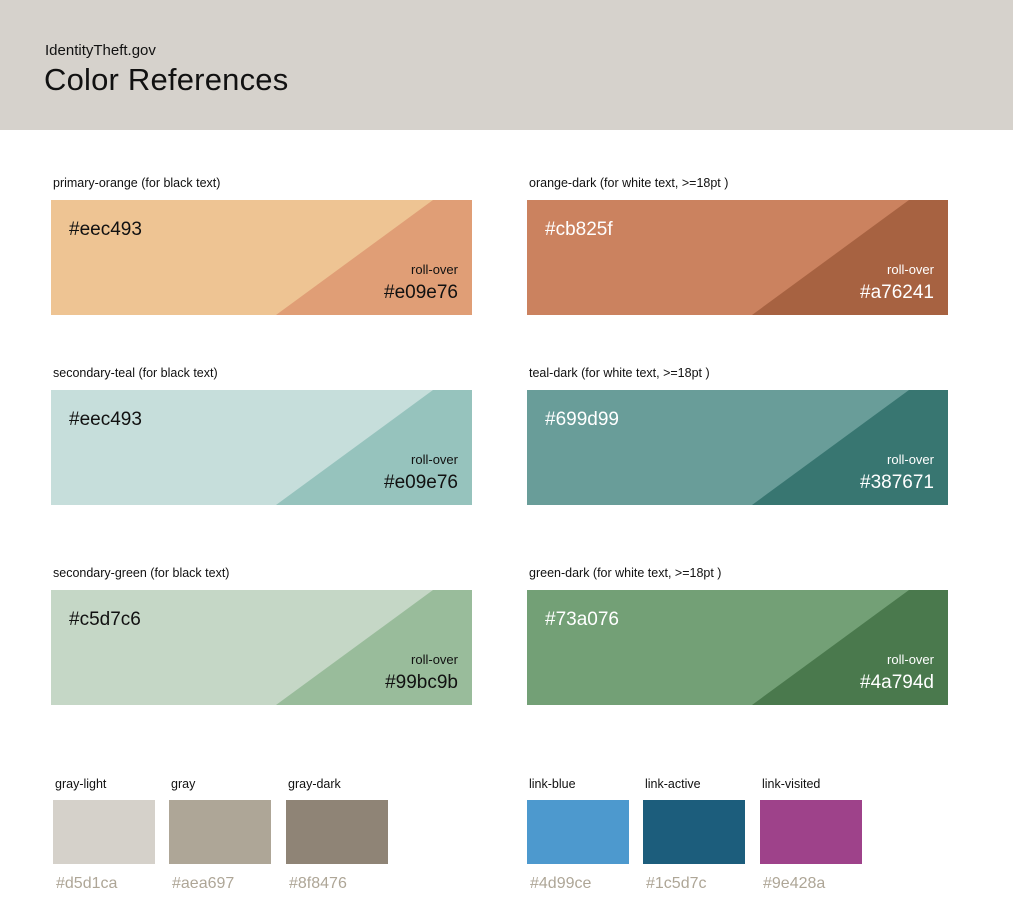 This screenshot has height=924, width=1013. I want to click on swatch-label: gray-dark, so click(314, 784).